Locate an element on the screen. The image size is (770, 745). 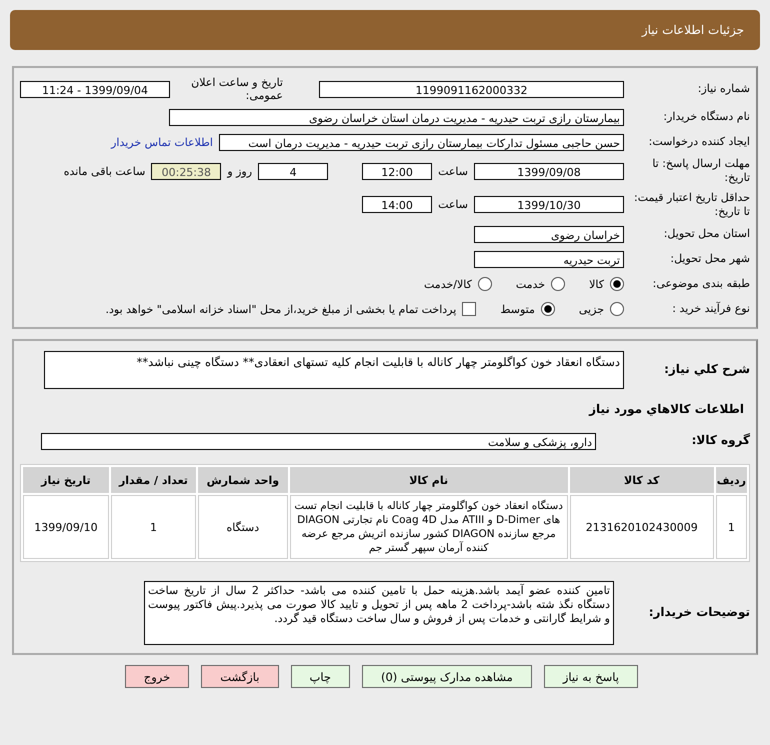
field-label: طبقه بندی موضوعی: is located at coordinates (701, 284).